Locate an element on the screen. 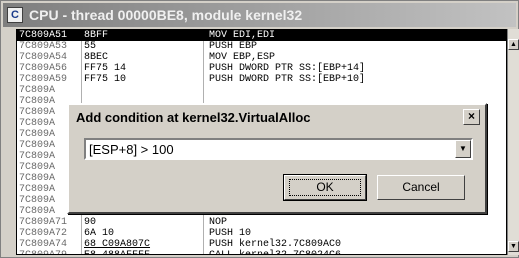  disasm-row: 7C809A54 8BEC MOV EBP,ESP is located at coordinates (261, 57).